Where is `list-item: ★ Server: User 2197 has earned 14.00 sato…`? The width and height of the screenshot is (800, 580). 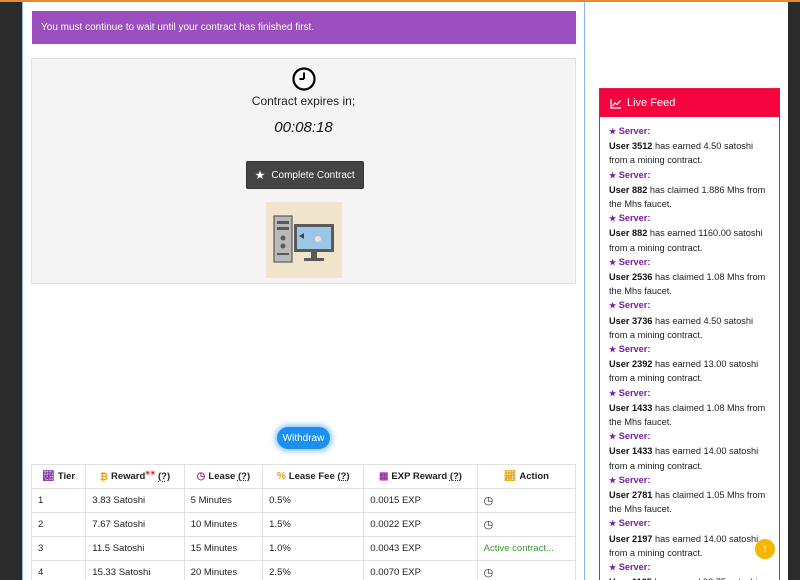
list-item: ★ Server: User 2197 has earned 14.00 sato… is located at coordinates (689, 538).